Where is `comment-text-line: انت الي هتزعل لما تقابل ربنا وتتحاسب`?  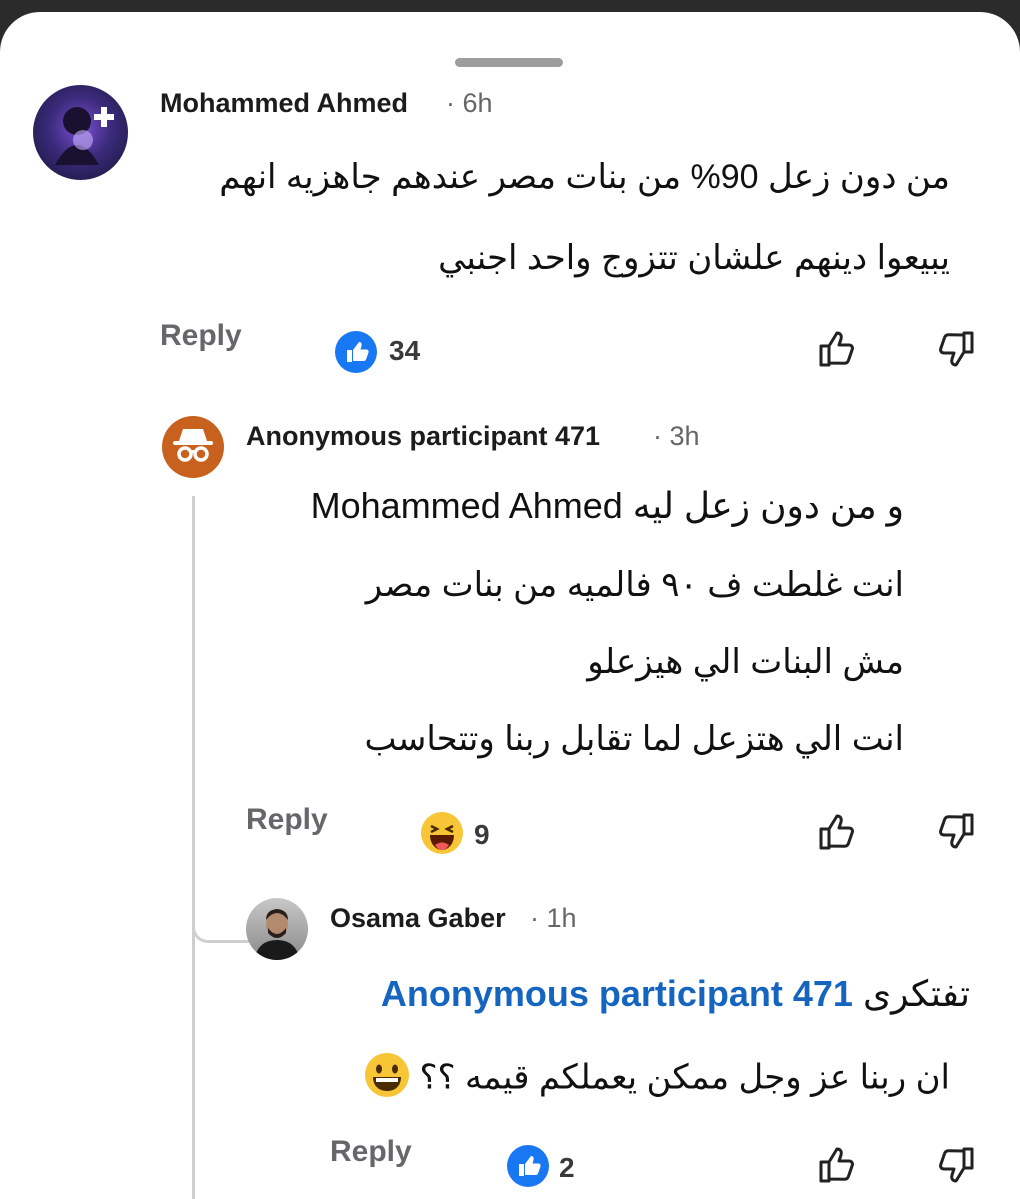 comment-text-line: انت الي هتزعل لما تقابل ربنا وتتحاسب is located at coordinates (634, 739).